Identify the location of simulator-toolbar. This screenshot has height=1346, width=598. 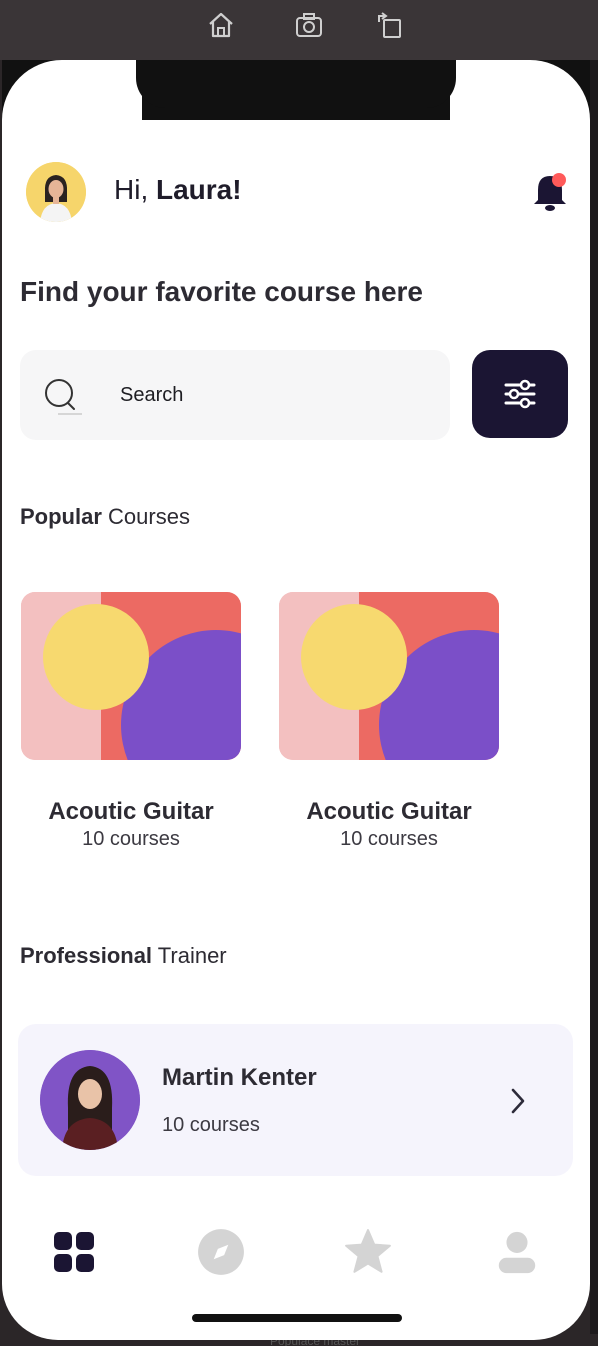
(299, 30).